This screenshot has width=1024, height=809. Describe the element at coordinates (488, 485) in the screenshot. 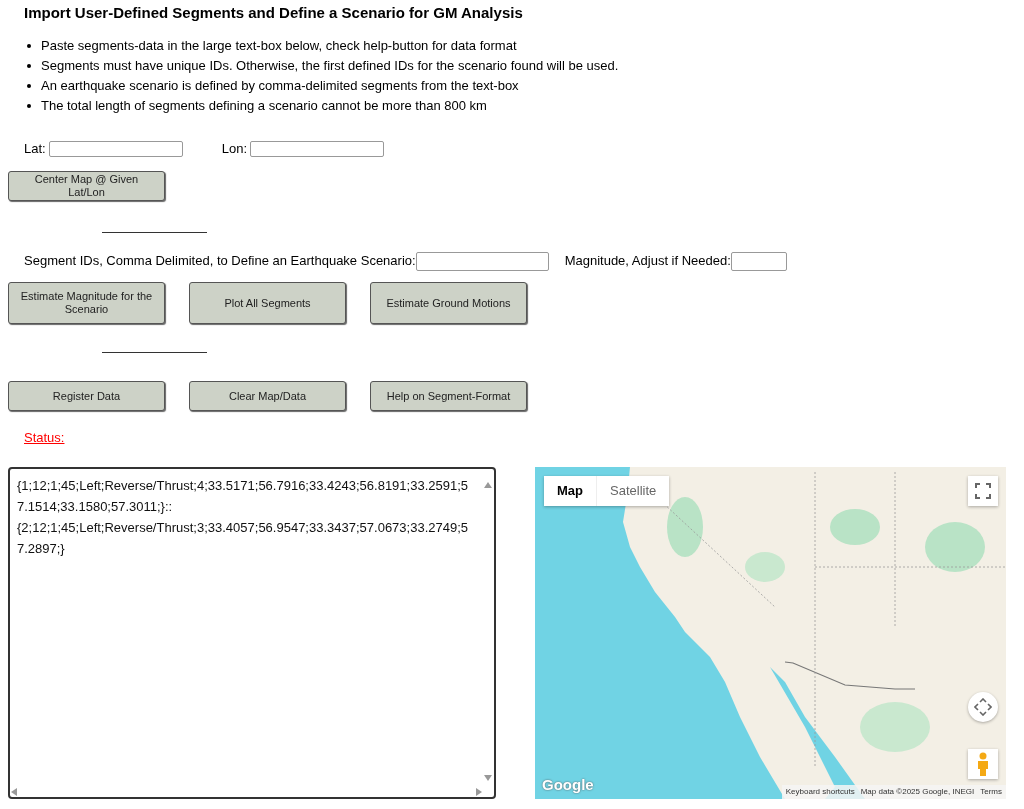

I see `scroll-up-icon` at that location.